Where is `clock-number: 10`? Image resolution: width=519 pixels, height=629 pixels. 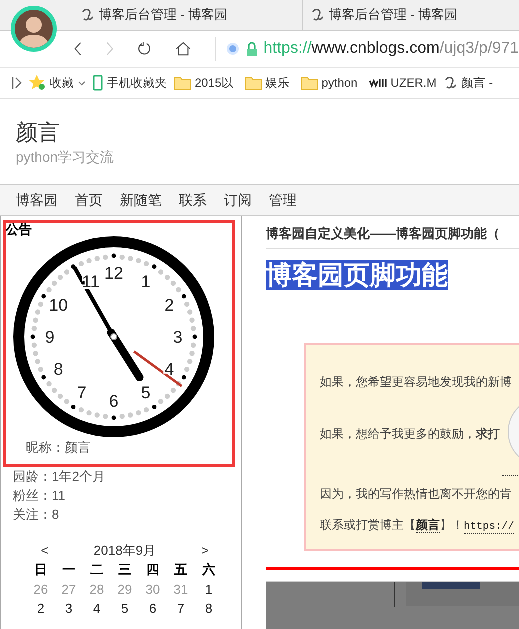 clock-number: 10 is located at coordinates (58, 305).